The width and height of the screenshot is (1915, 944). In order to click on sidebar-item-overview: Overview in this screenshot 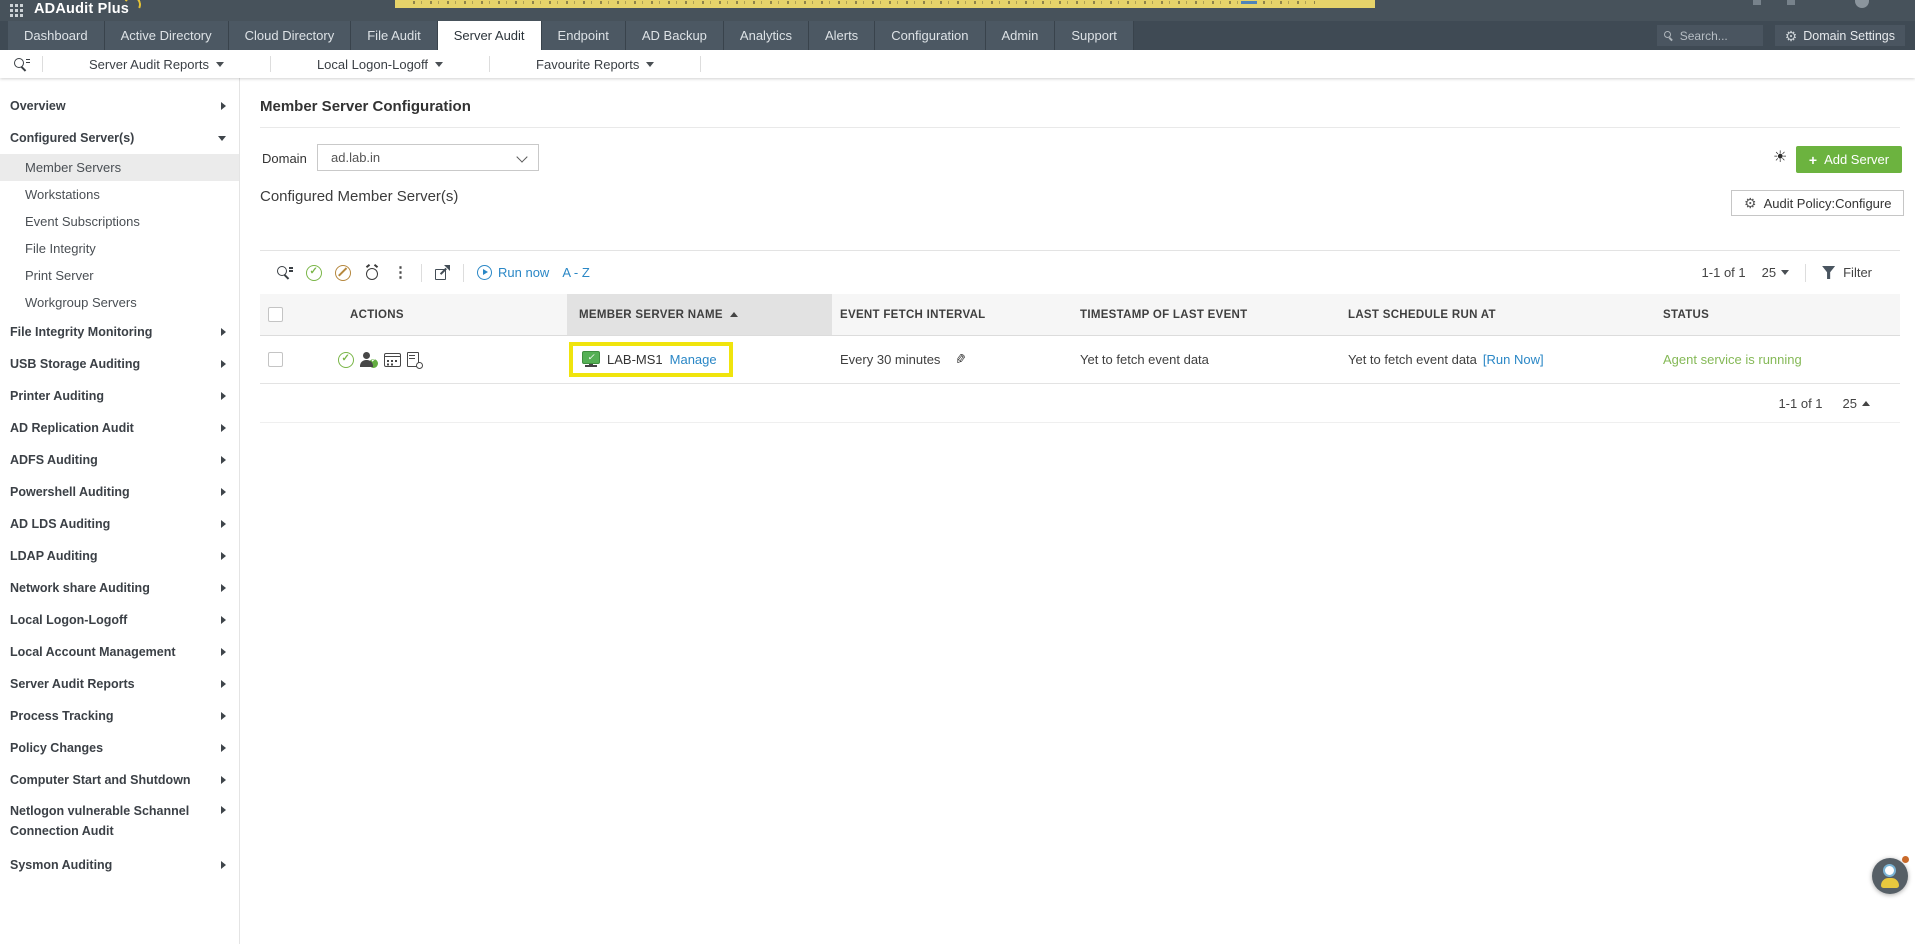, I will do `click(119, 106)`.